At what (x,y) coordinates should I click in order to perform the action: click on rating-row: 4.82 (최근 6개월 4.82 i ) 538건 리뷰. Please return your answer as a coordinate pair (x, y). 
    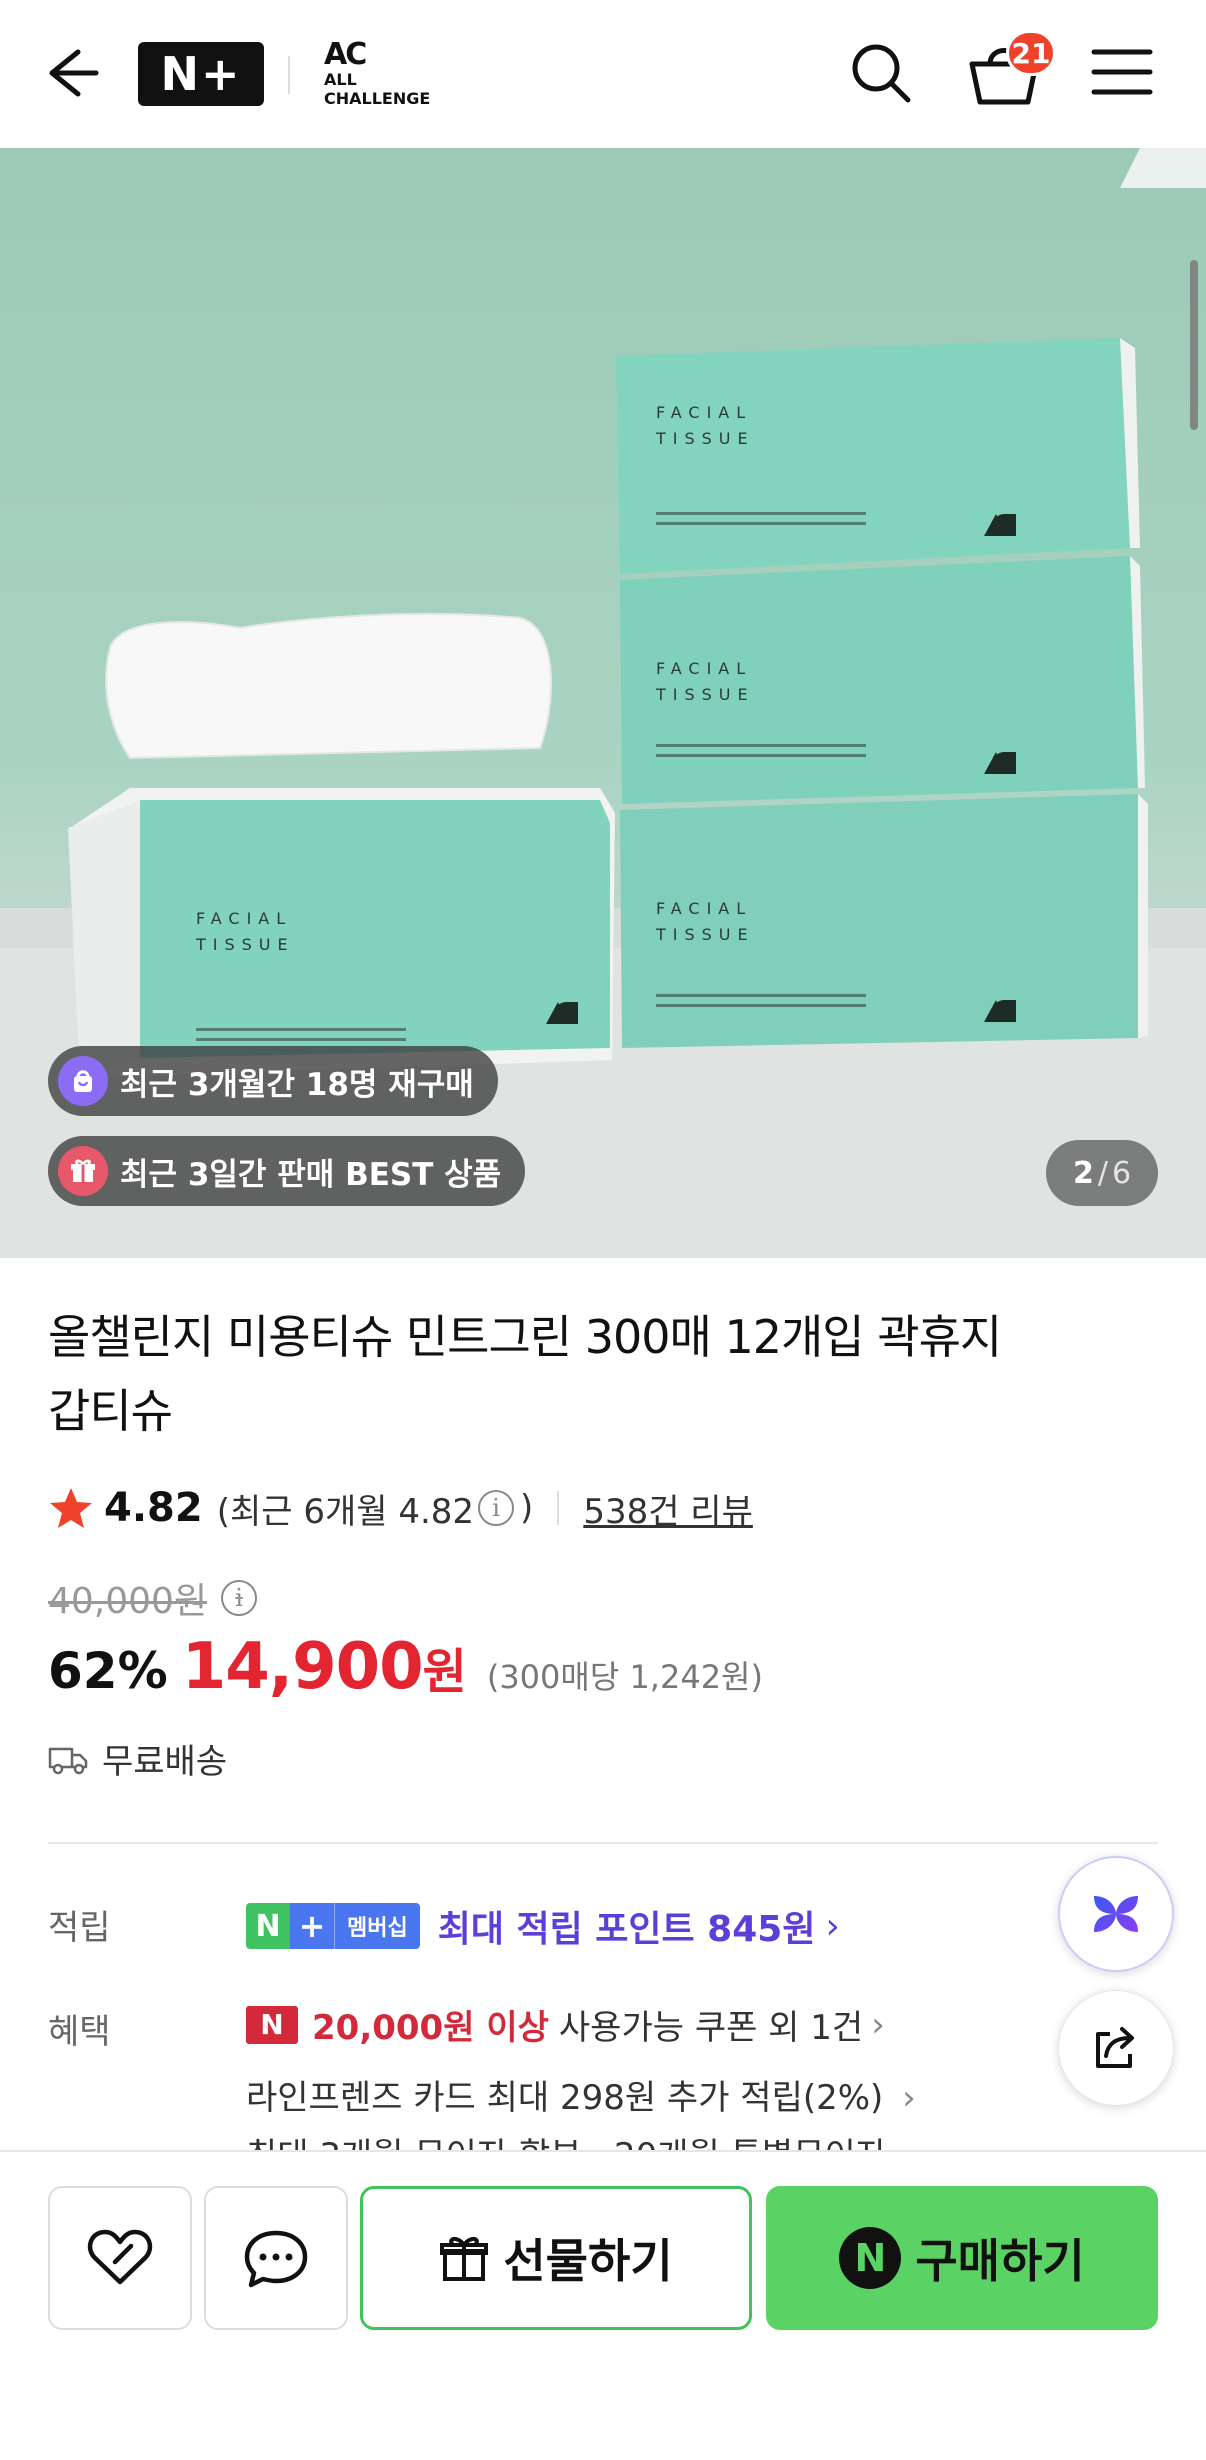
    Looking at the image, I should click on (400, 1508).